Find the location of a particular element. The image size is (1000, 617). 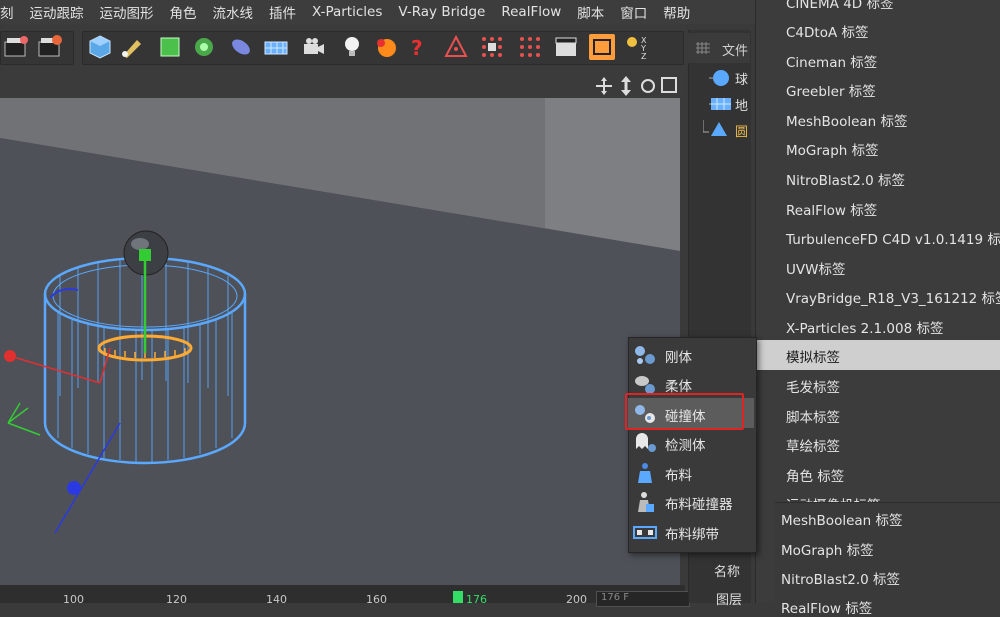

object-label: 地 is located at coordinates (742, 106).